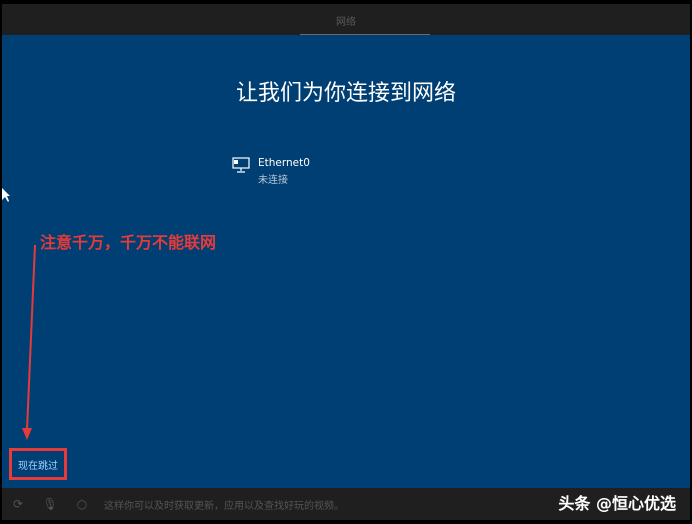  I want to click on cortana-circle-icon: ○, so click(82, 504).